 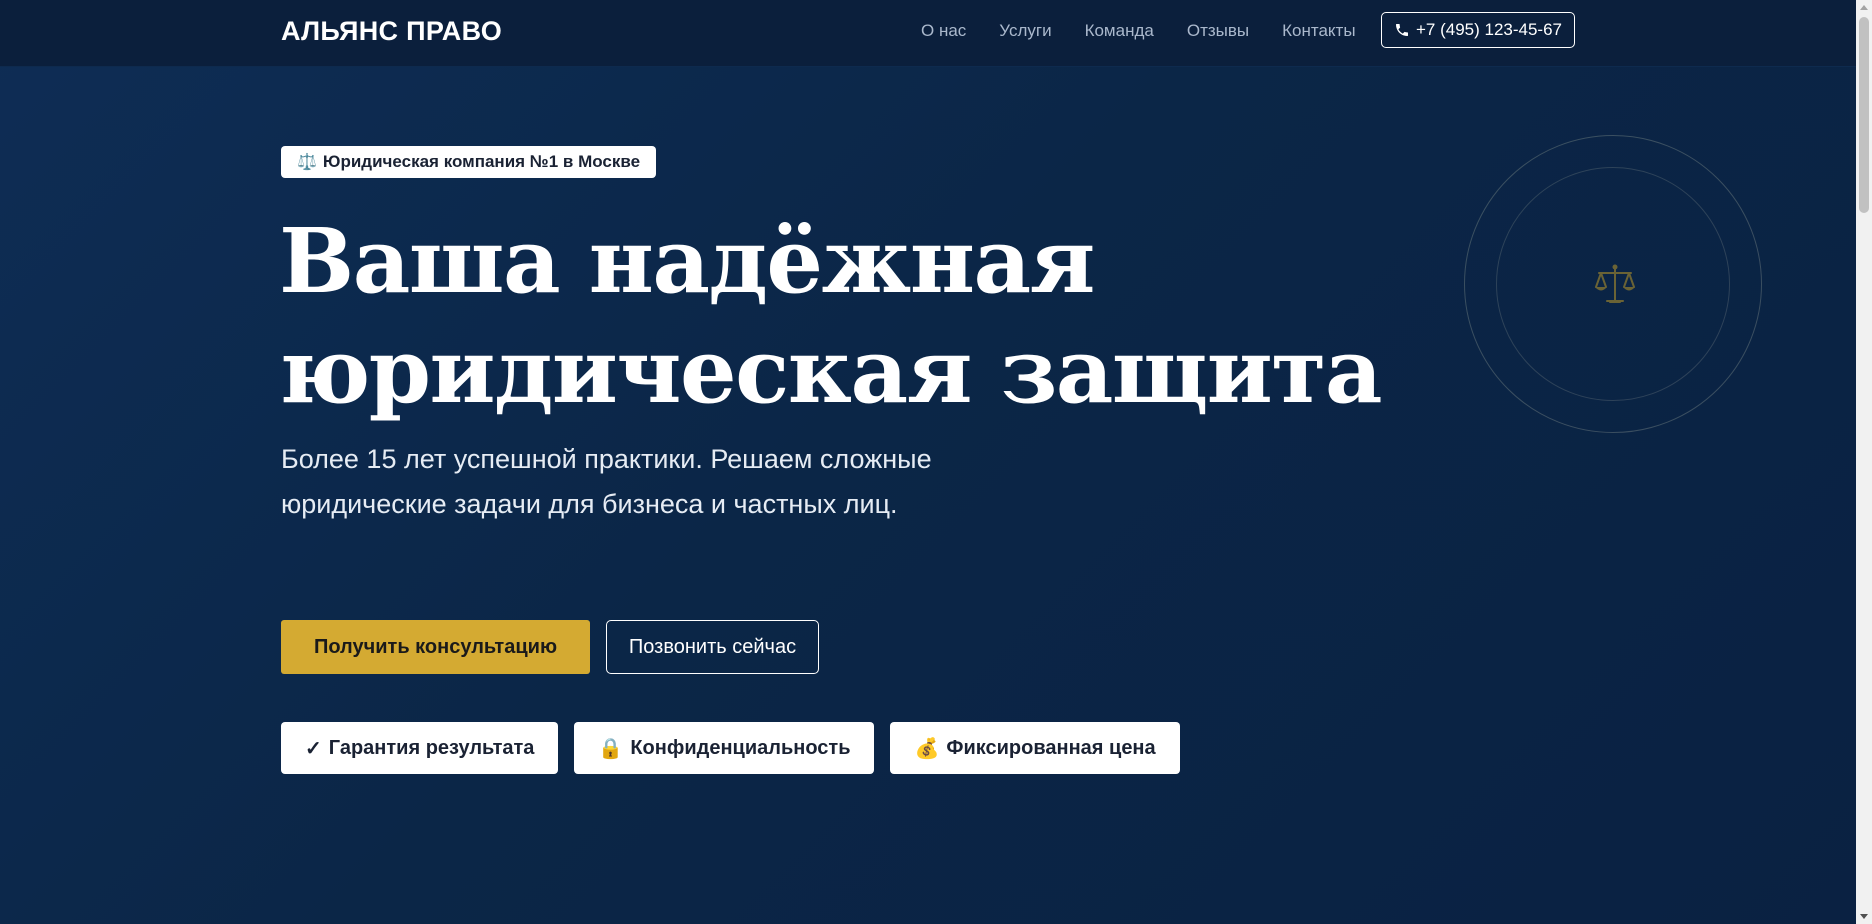 I want to click on feature-fixed-price: 💰 Фиксированная цена, so click(x=1035, y=748).